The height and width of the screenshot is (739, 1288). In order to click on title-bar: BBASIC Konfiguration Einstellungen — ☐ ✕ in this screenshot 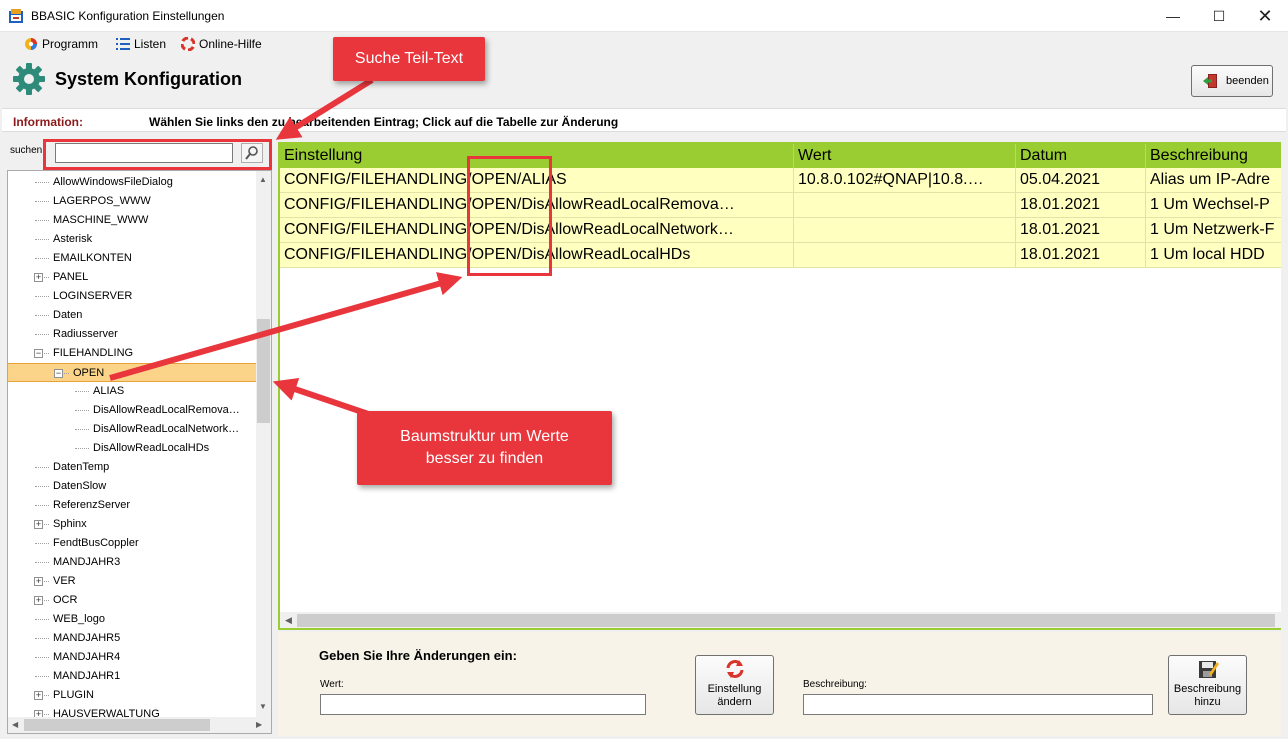, I will do `click(644, 16)`.